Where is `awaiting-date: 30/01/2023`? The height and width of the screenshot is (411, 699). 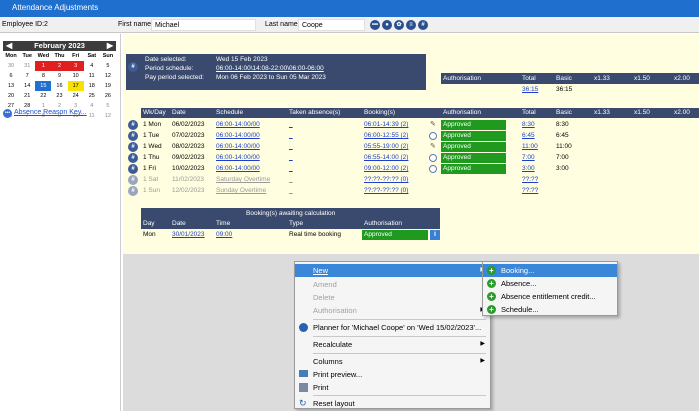
awaiting-date: 30/01/2023 is located at coordinates (188, 234).